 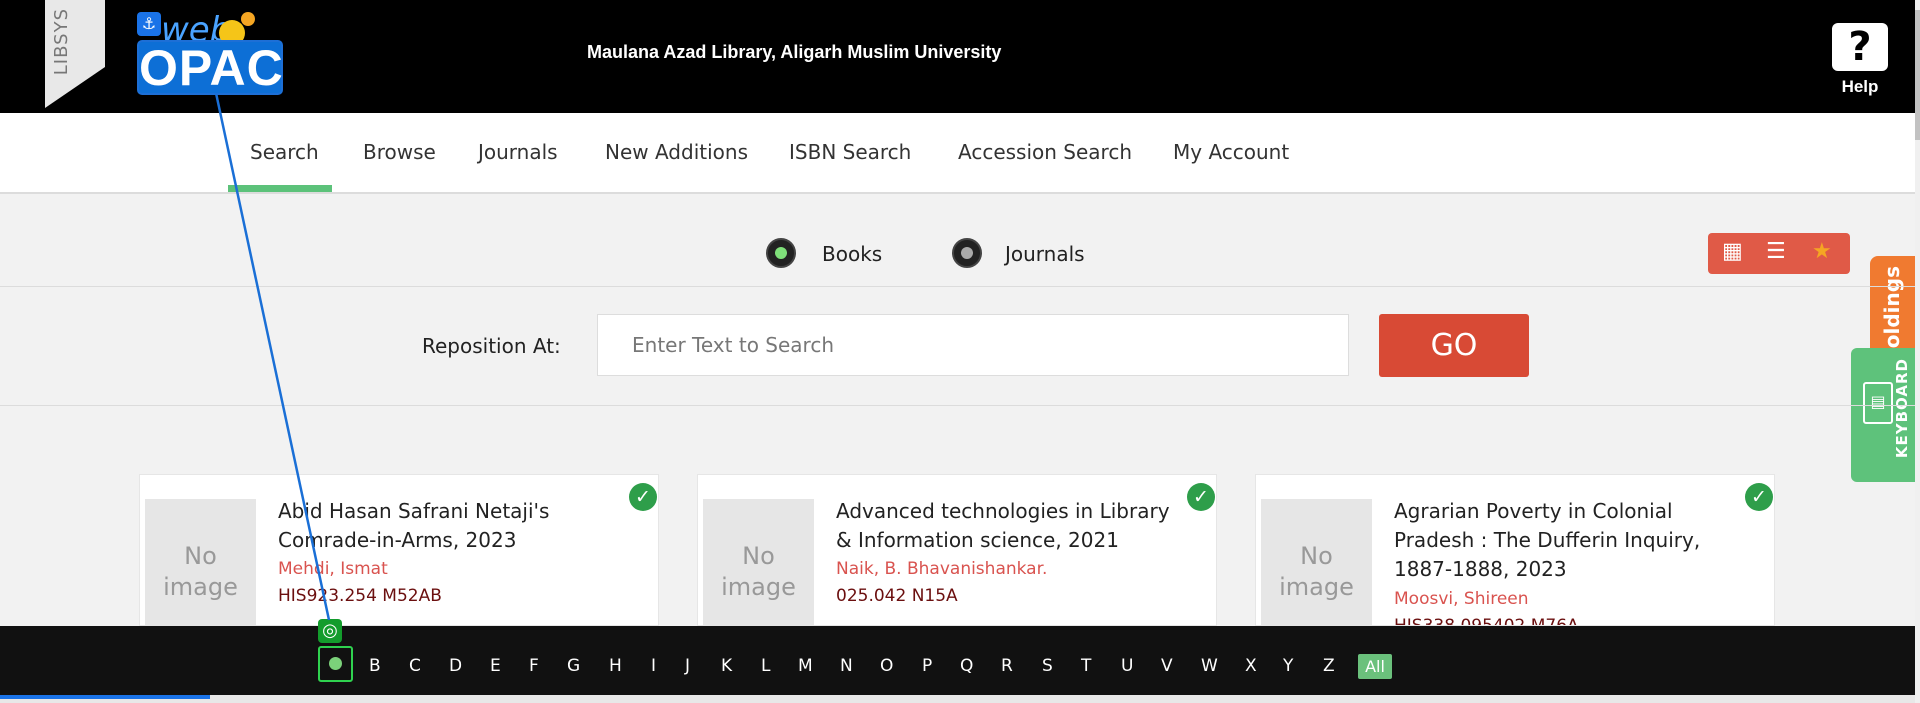 What do you see at coordinates (518, 152) in the screenshot?
I see `tab-journals: Journals` at bounding box center [518, 152].